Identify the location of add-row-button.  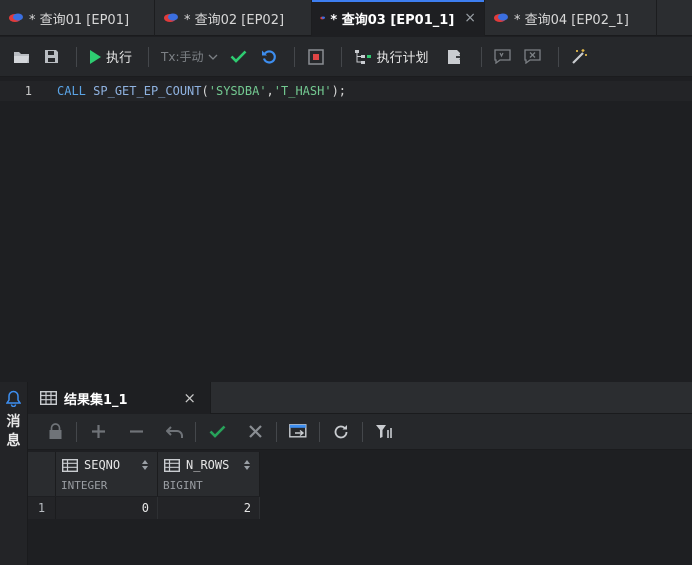
(98, 432).